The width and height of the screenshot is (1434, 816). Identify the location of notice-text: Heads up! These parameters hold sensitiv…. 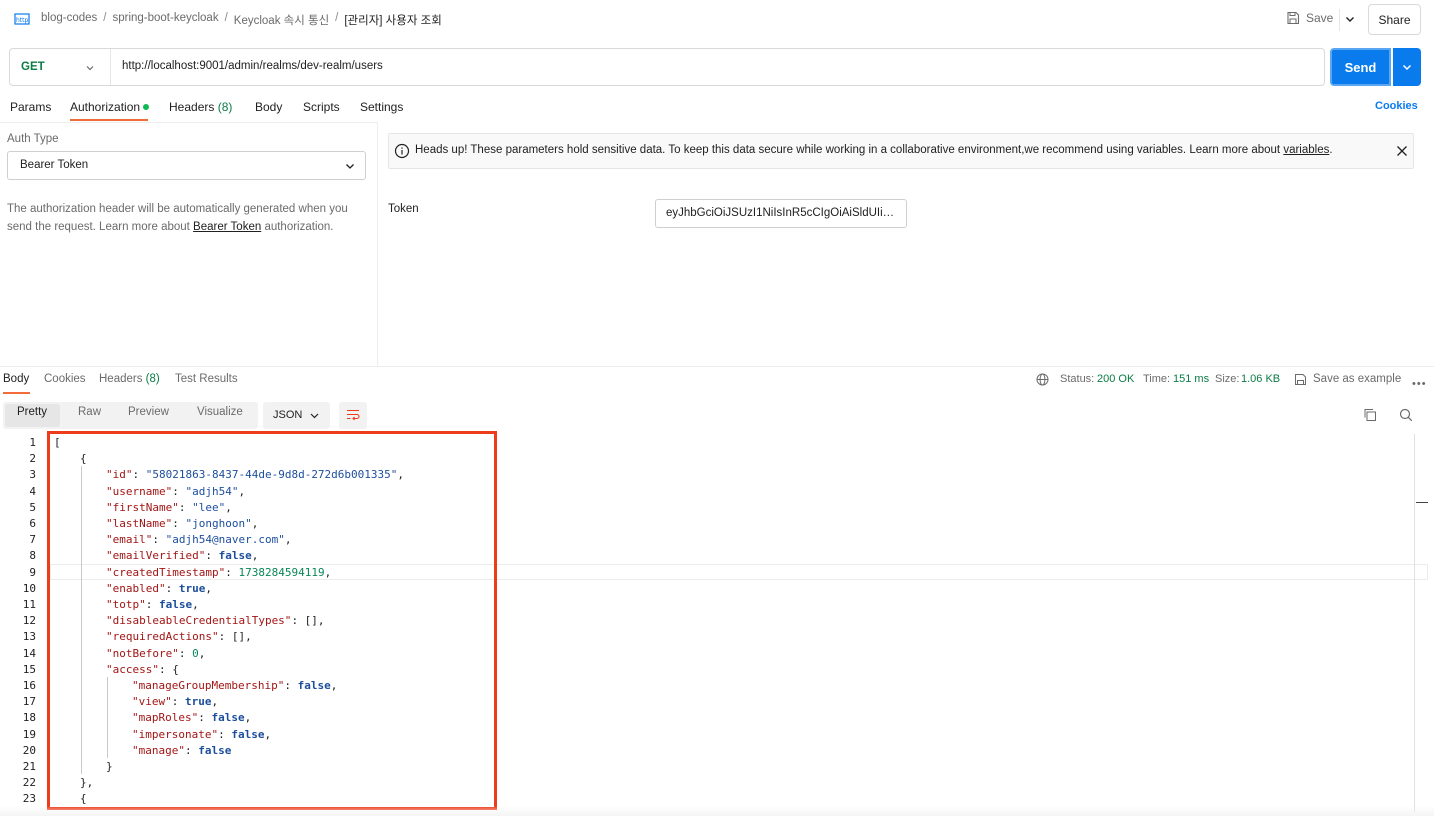
(874, 150).